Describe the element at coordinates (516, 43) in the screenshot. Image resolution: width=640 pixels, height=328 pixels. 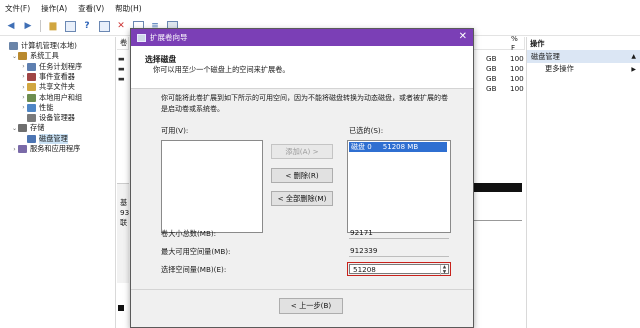
I see `column-header-free-percent: % F` at that location.